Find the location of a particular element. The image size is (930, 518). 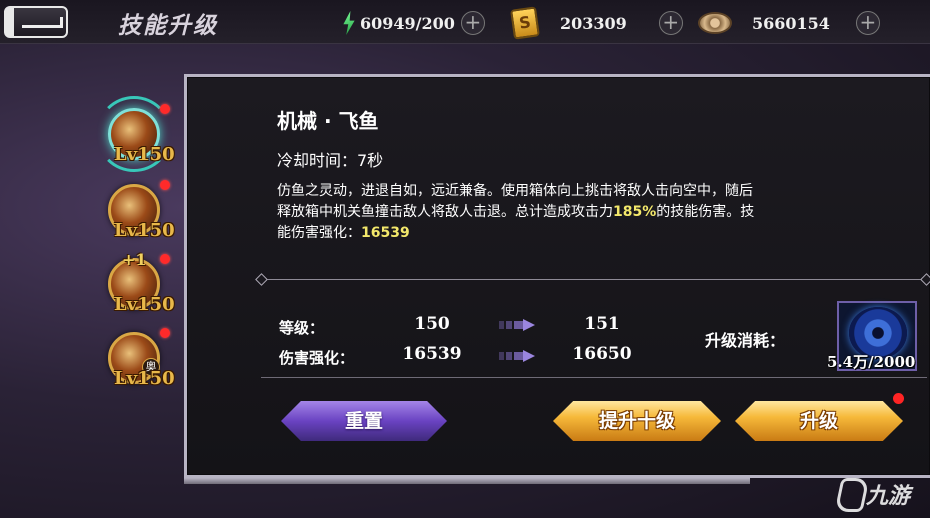

skill-bonus: +1 is located at coordinates (134, 259).